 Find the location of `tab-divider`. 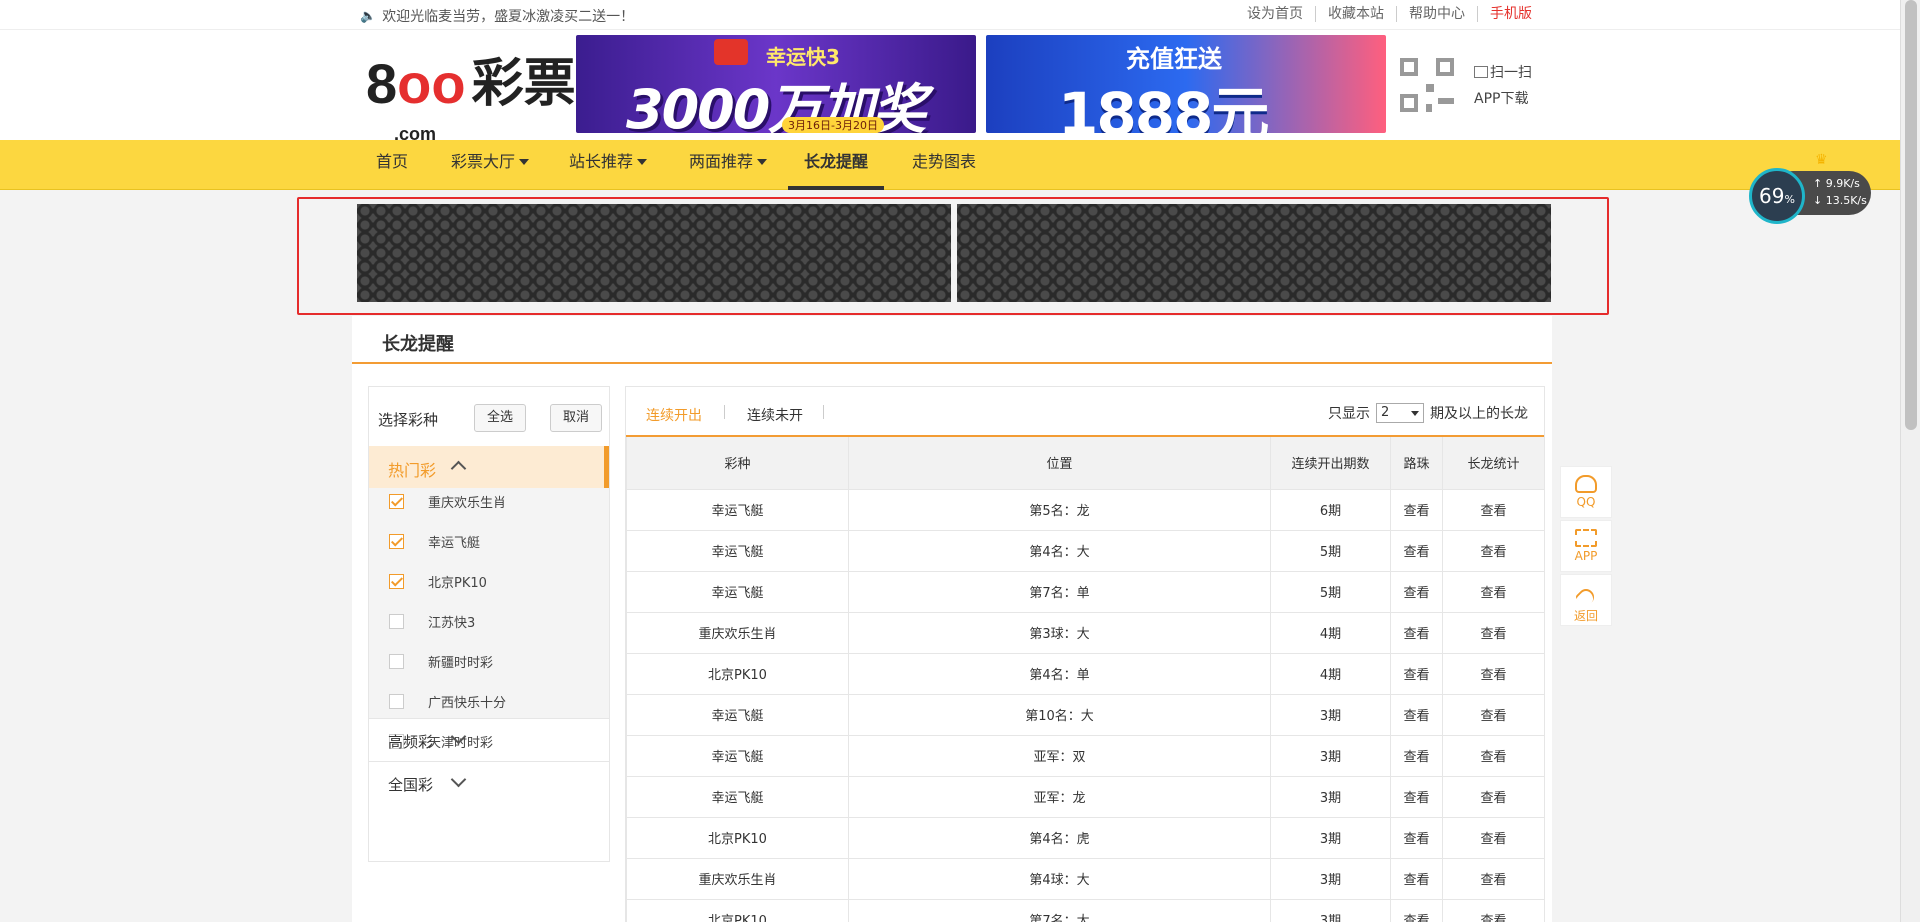

tab-divider is located at coordinates (724, 412).